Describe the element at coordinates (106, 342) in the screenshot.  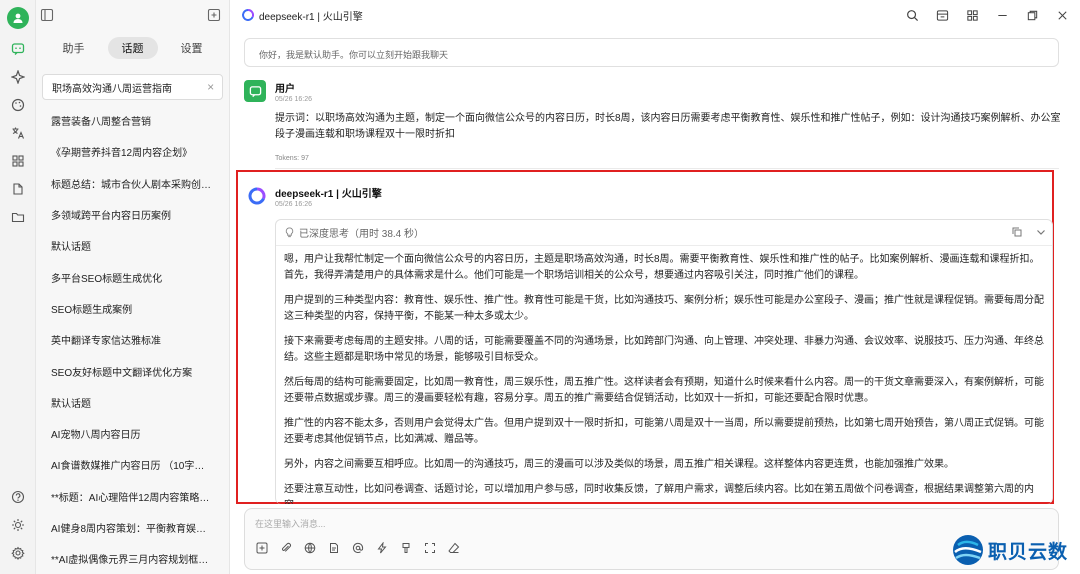
I see `topic-label: 英中翻译专家信达雅标准` at that location.